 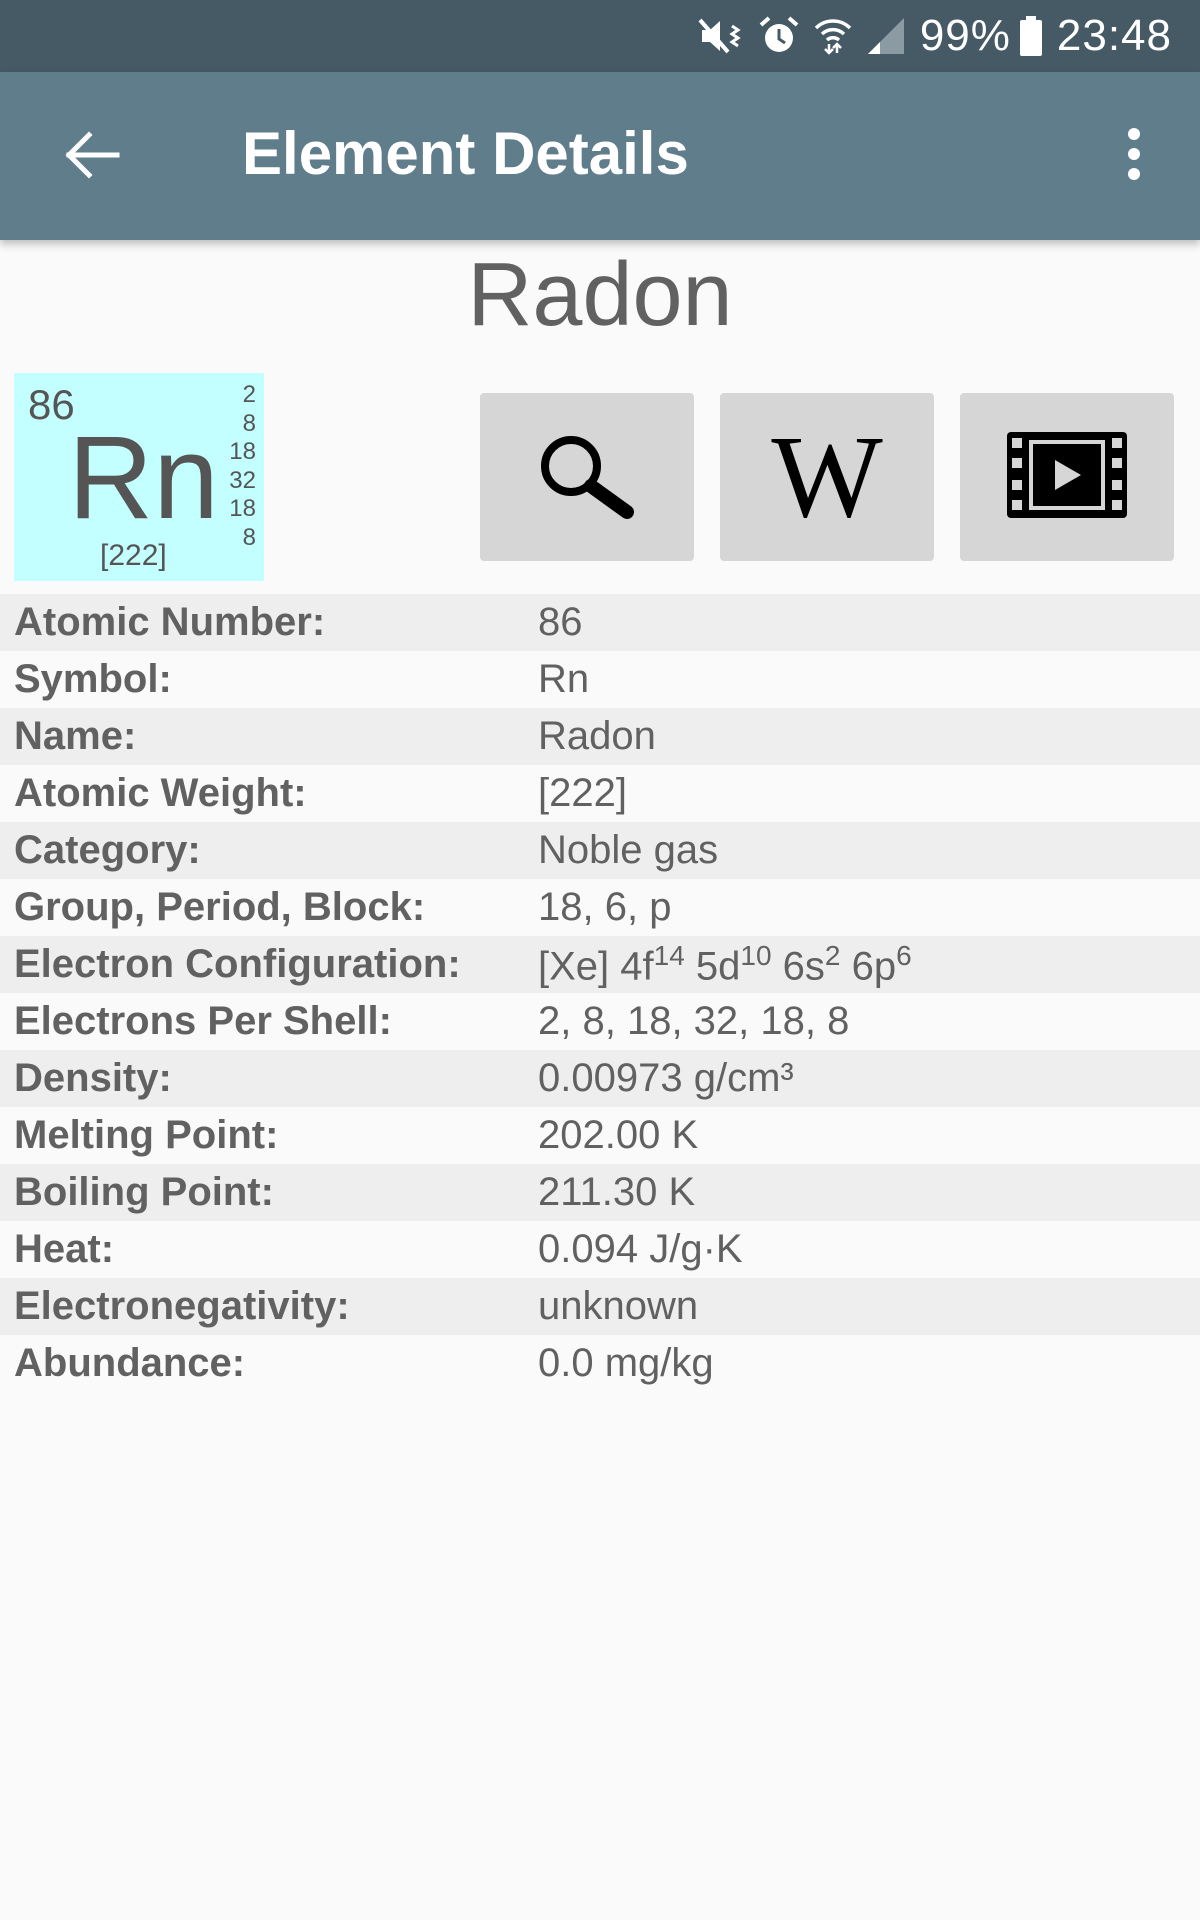 I want to click on element-tile: 86 Rn [222] 2 8 18 32 18 8, so click(x=139, y=477).